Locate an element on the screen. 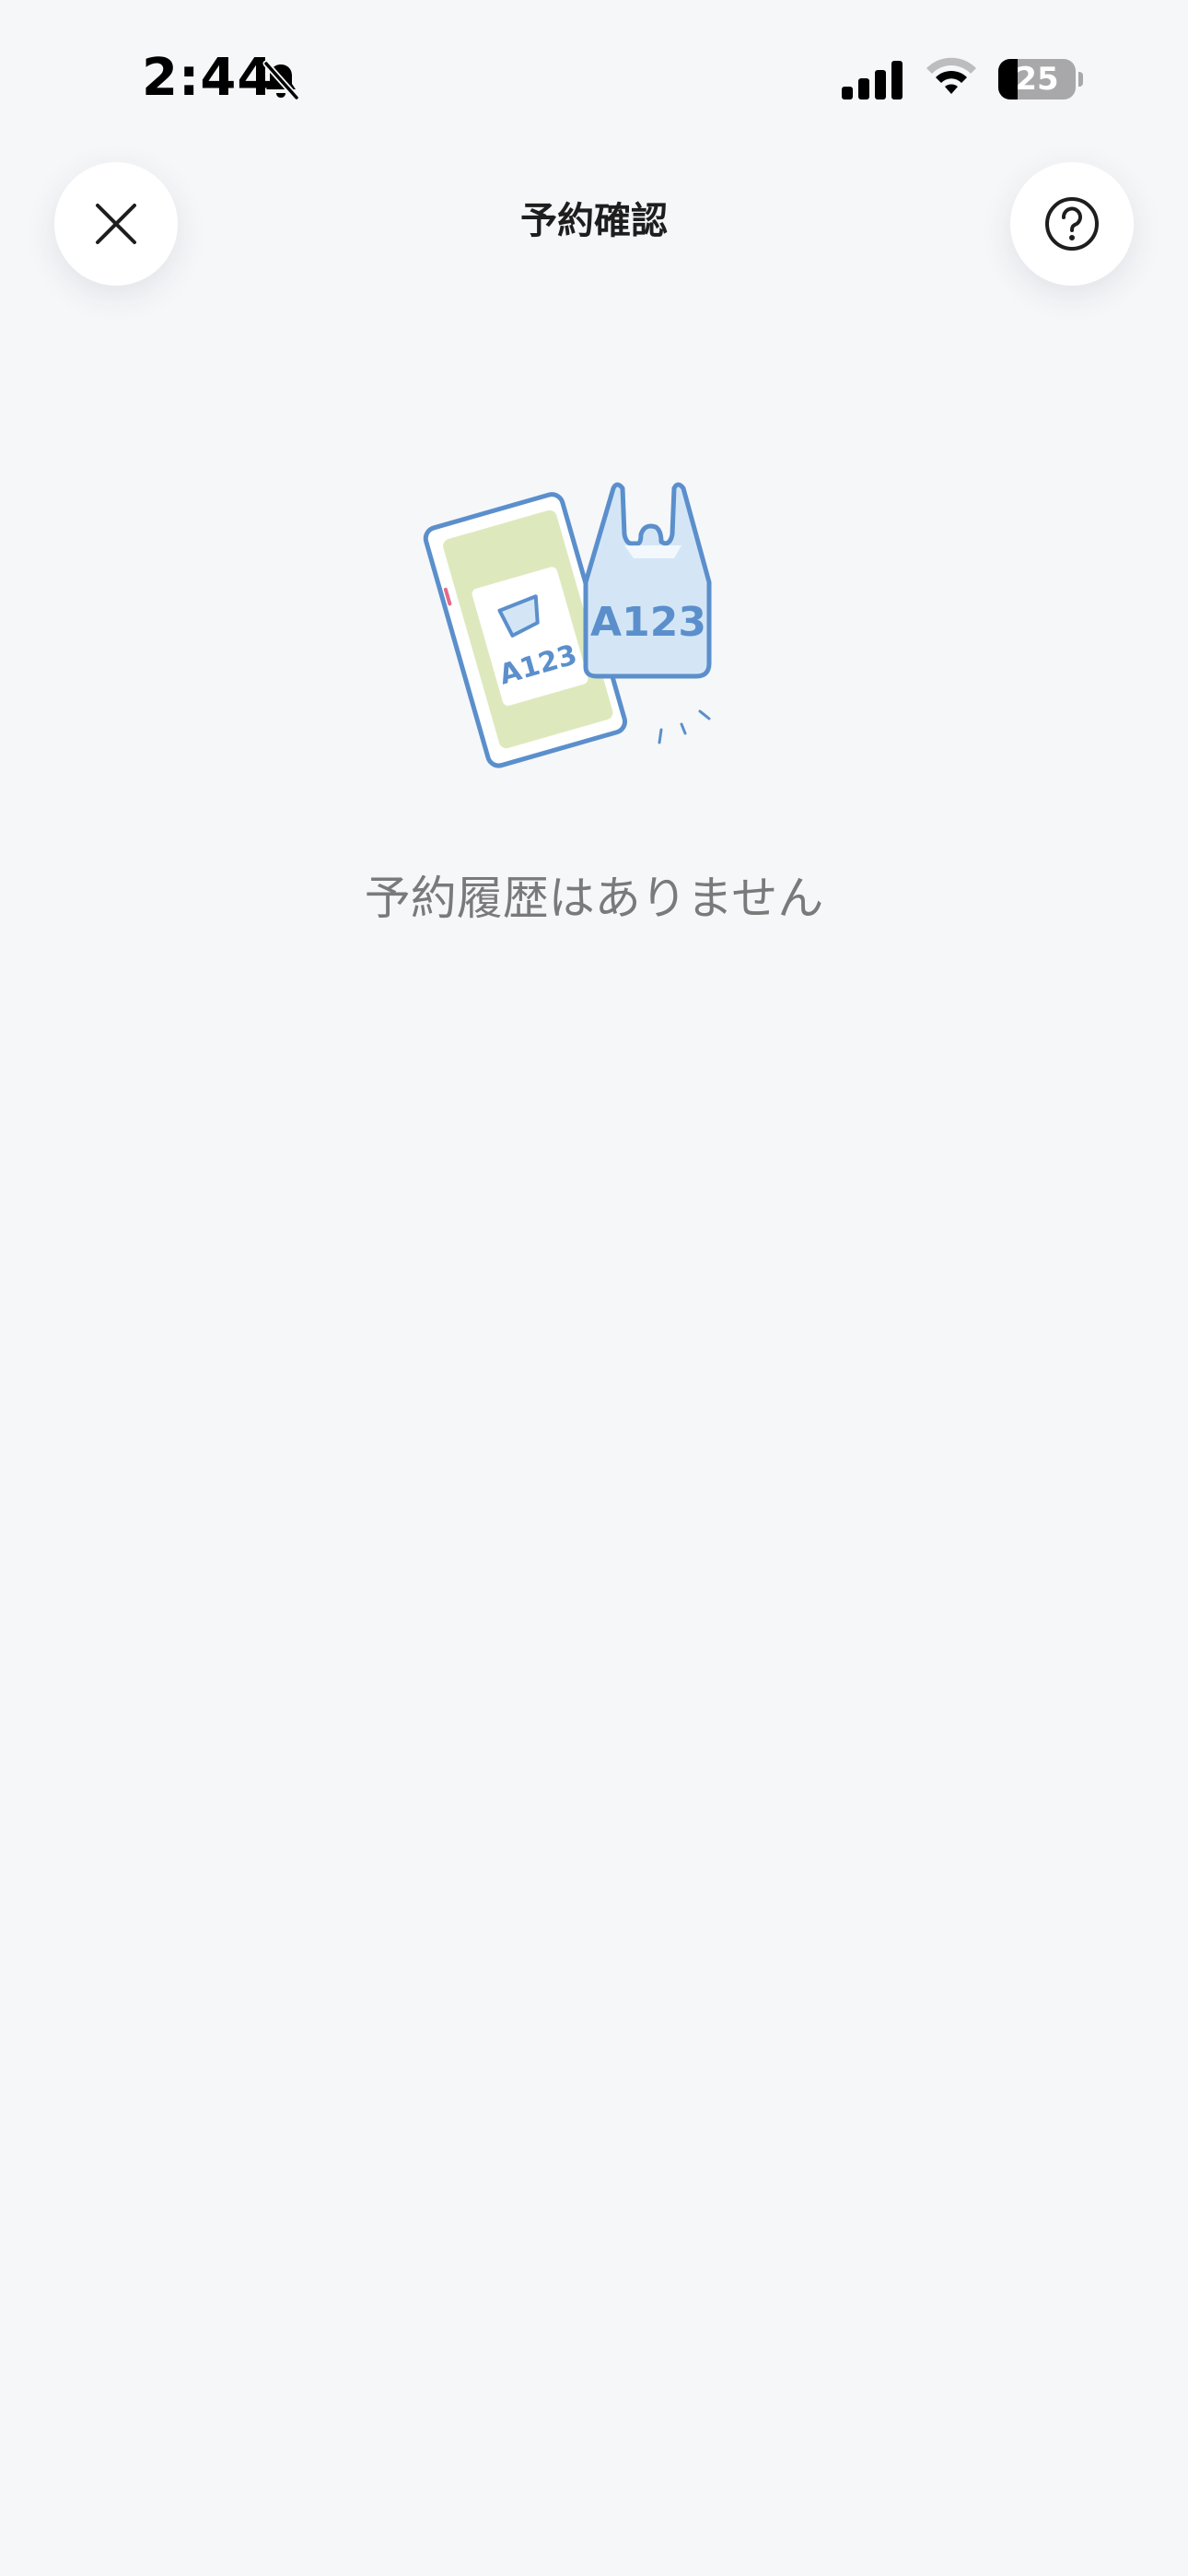 The height and width of the screenshot is (2576, 1188). empty-state-message: 予約履歴はありません is located at coordinates (594, 898).